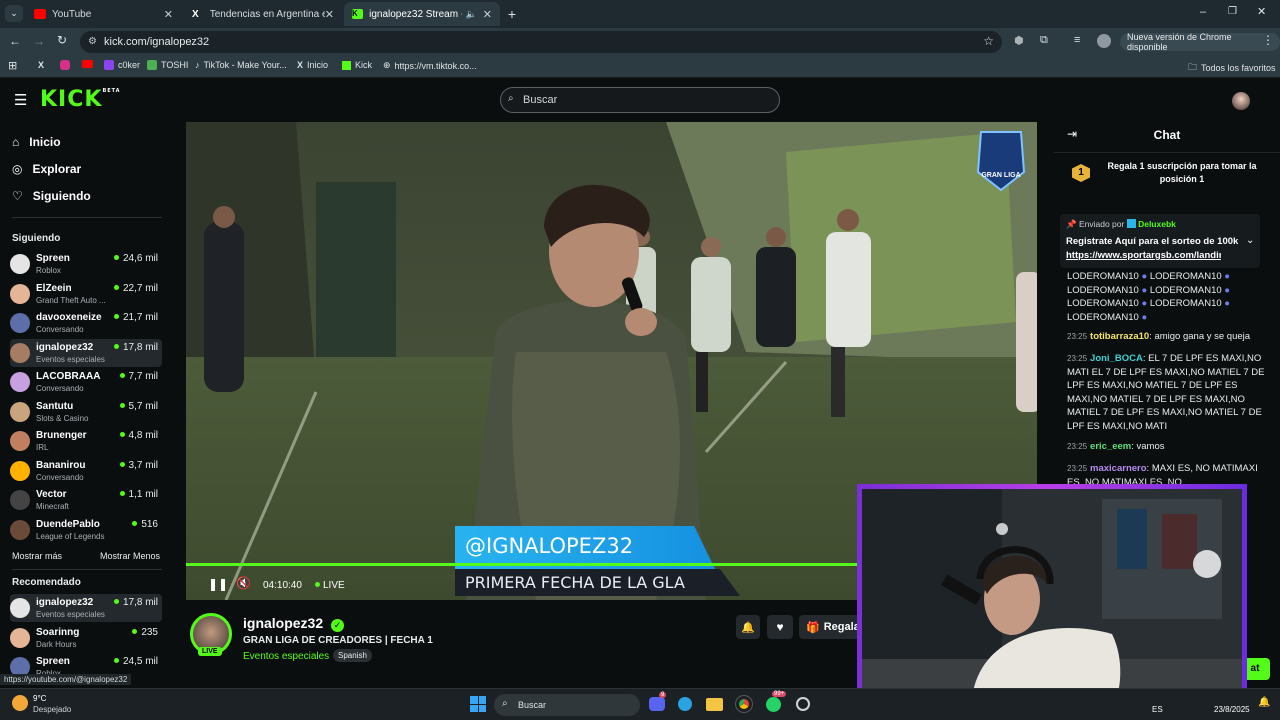 This screenshot has height=720, width=1280. Describe the element at coordinates (80, 99) in the screenshot. I see `kick-logo: KICKBETA` at that location.